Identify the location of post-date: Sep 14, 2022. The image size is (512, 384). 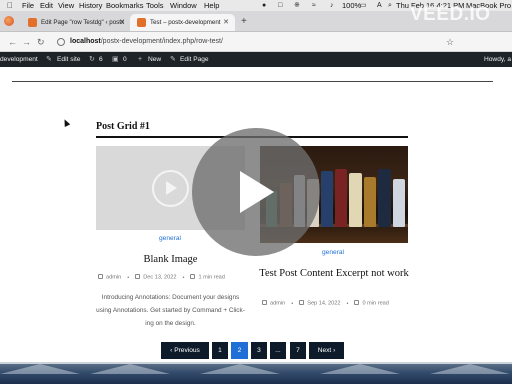
(324, 303).